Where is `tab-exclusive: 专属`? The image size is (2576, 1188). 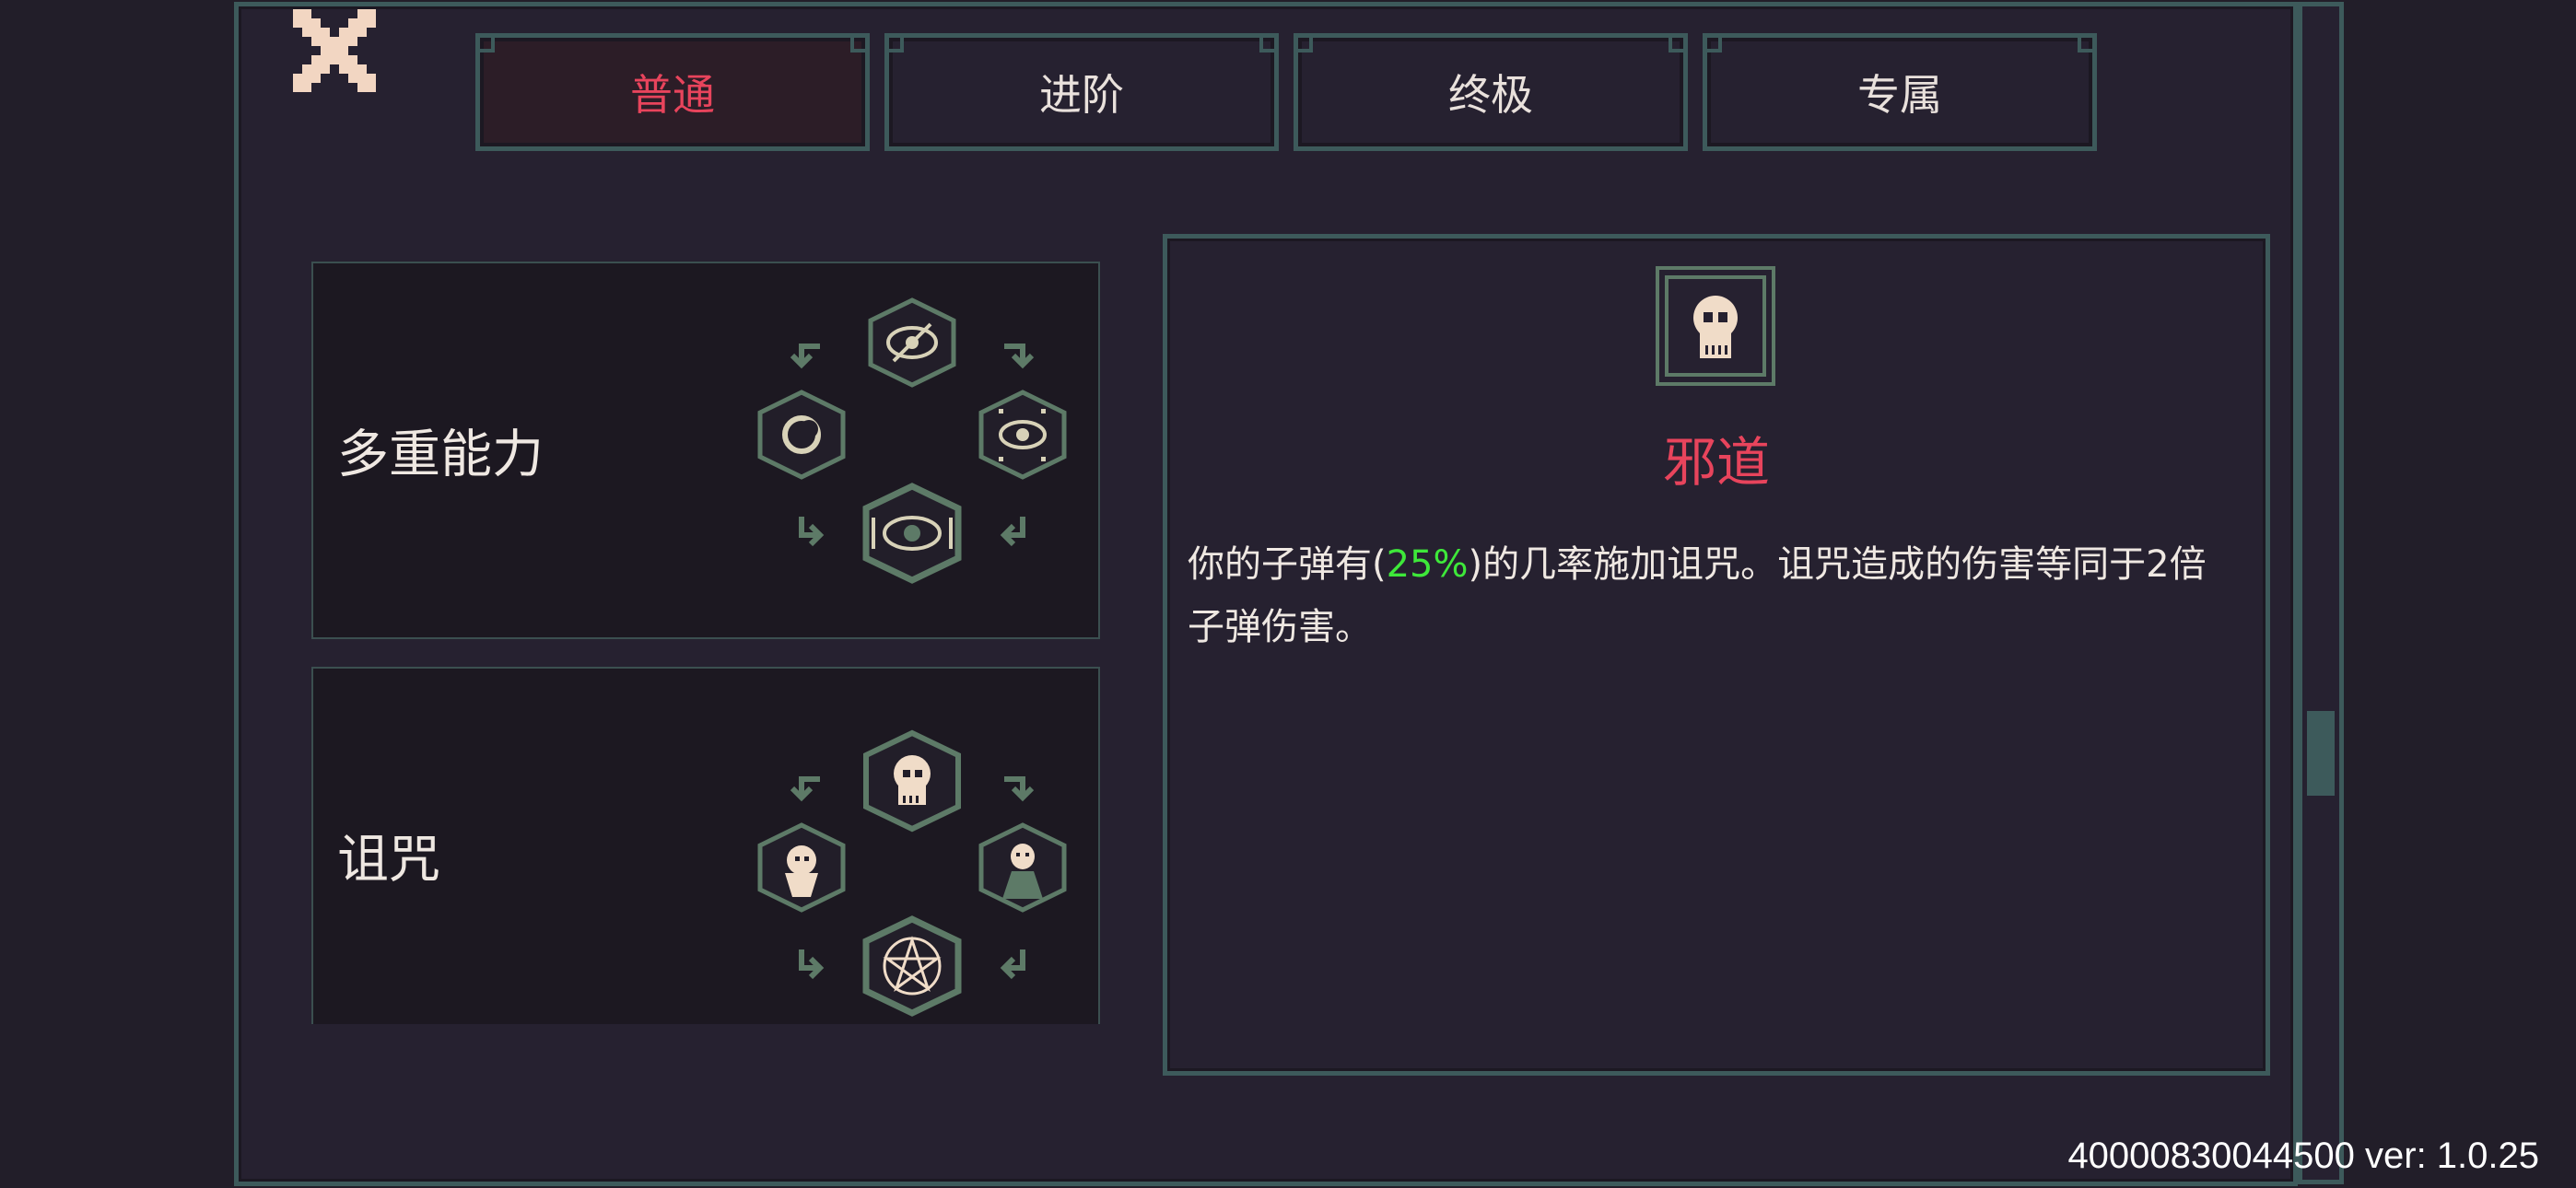
tab-exclusive: 专属 is located at coordinates (1900, 92).